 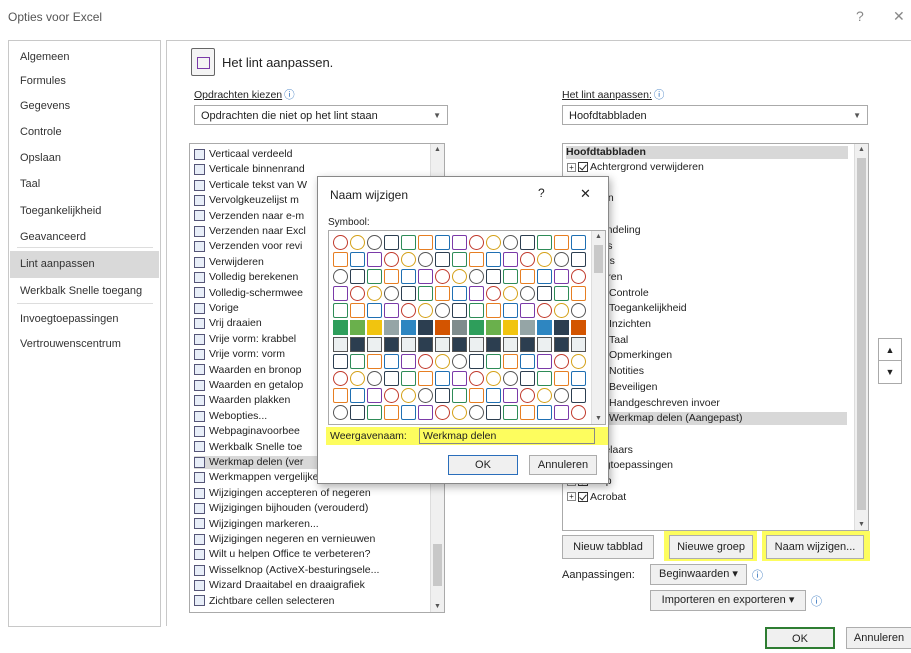 I want to click on command-item: Verticale binnenrand, so click(x=311, y=169).